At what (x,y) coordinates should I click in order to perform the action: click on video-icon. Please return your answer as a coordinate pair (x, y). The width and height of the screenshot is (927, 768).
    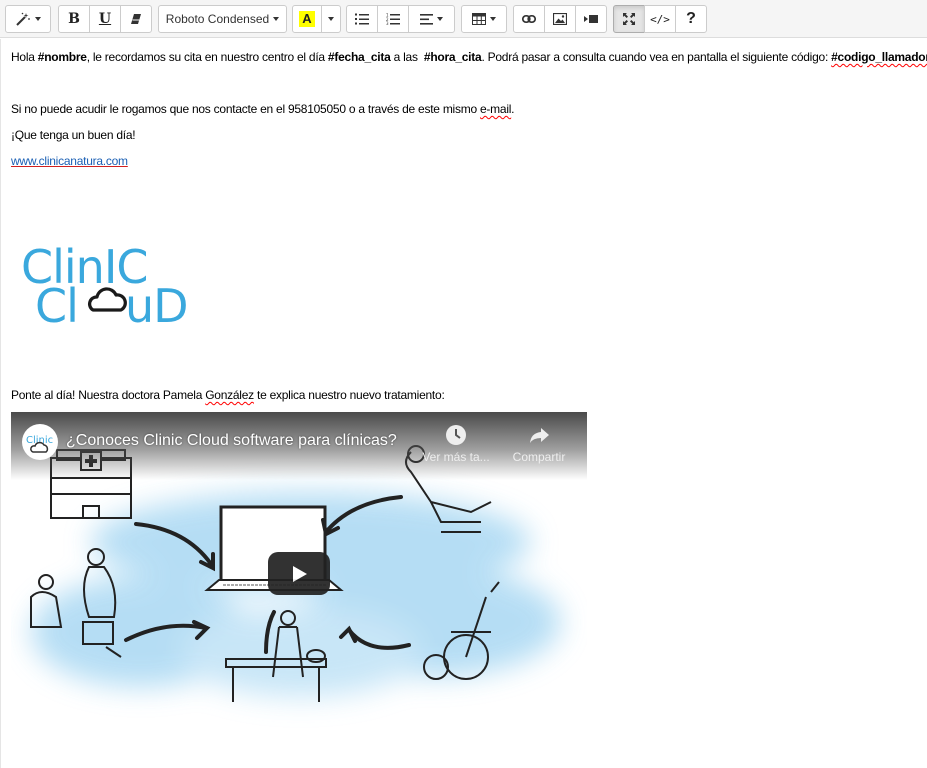
    Looking at the image, I should click on (591, 19).